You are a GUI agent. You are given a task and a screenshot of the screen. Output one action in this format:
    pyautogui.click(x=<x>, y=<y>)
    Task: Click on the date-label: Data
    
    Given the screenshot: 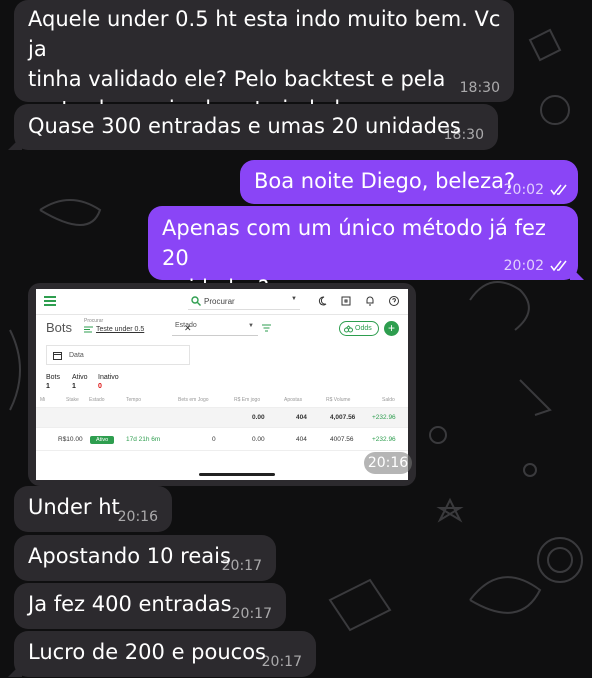 What is the action you would take?
    pyautogui.click(x=76, y=355)
    